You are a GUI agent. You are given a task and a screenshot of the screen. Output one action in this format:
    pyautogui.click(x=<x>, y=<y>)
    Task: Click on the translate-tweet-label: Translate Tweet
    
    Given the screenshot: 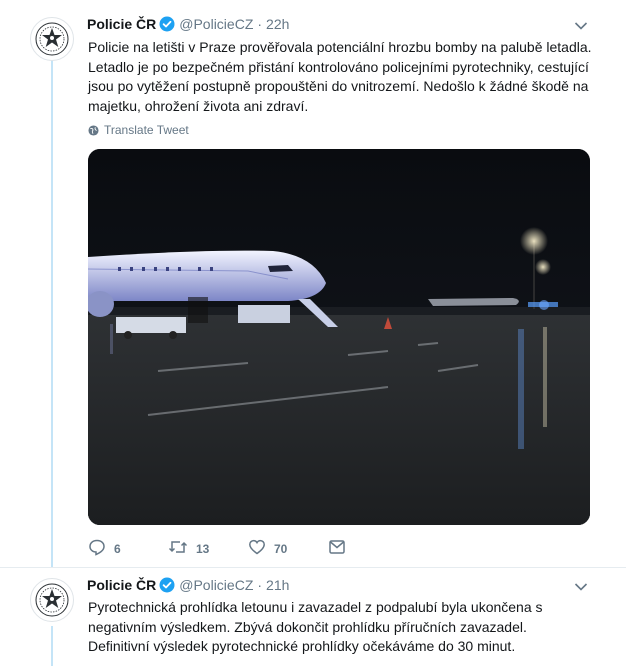 What is the action you would take?
    pyautogui.click(x=146, y=130)
    